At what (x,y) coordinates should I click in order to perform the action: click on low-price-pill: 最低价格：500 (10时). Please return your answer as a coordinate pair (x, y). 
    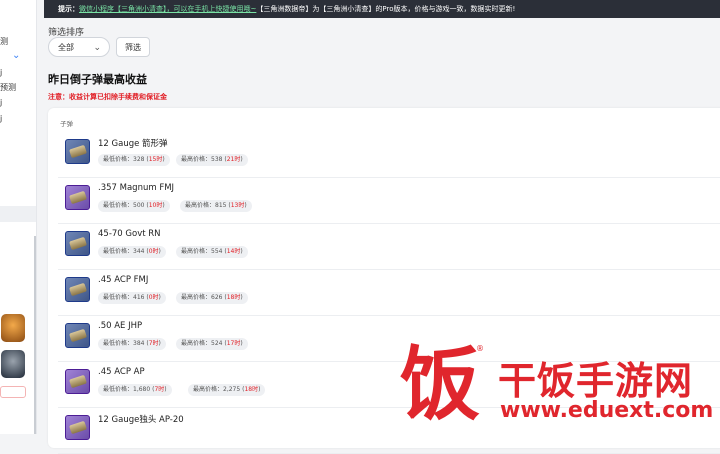
    Looking at the image, I should click on (134, 206).